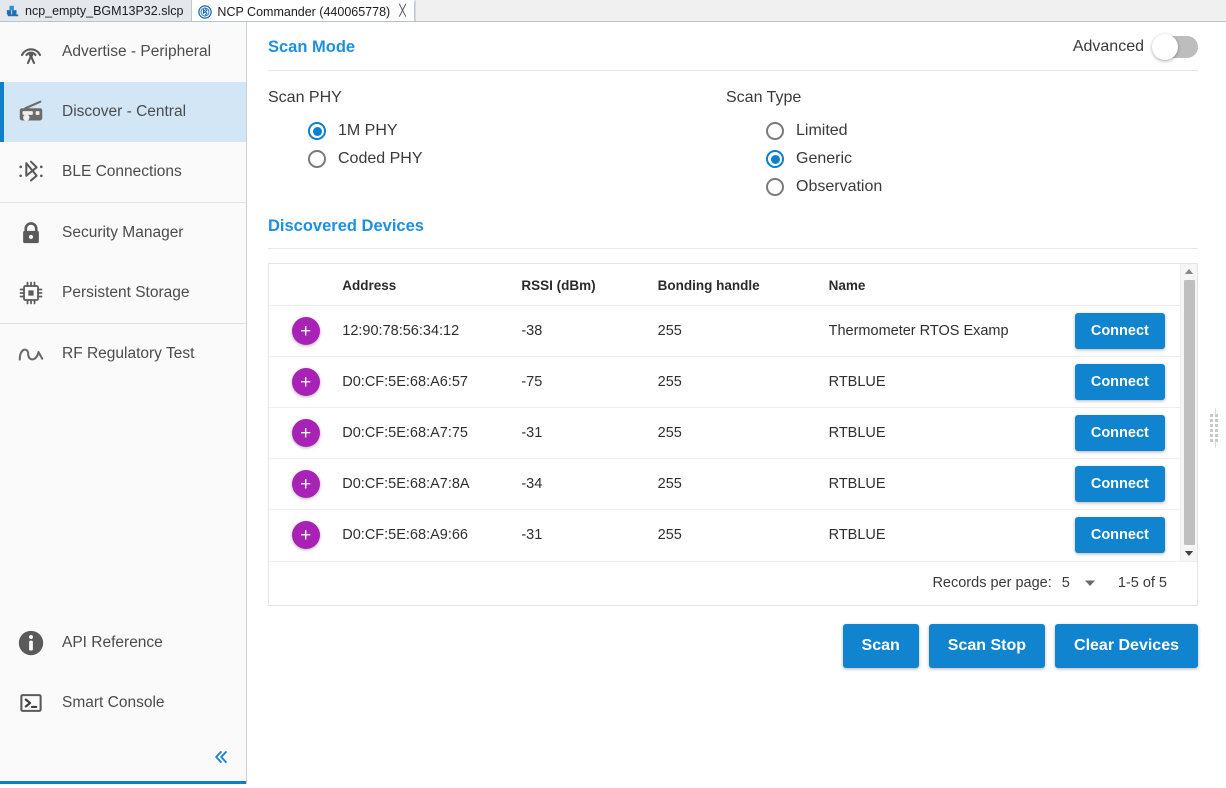 This screenshot has height=788, width=1226. Describe the element at coordinates (128, 353) in the screenshot. I see `sidebar-item-label: RF Regulatory Test` at that location.